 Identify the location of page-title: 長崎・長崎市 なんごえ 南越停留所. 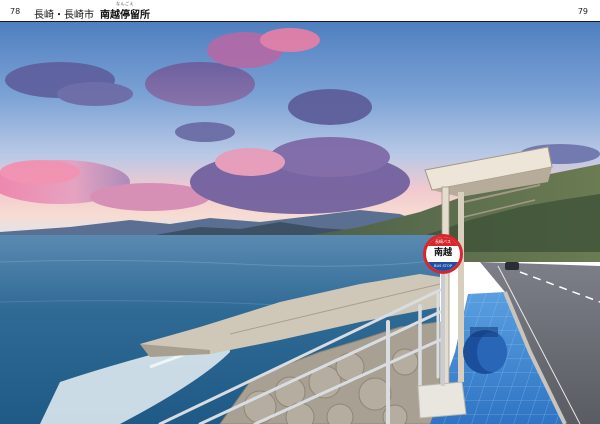
(92, 11).